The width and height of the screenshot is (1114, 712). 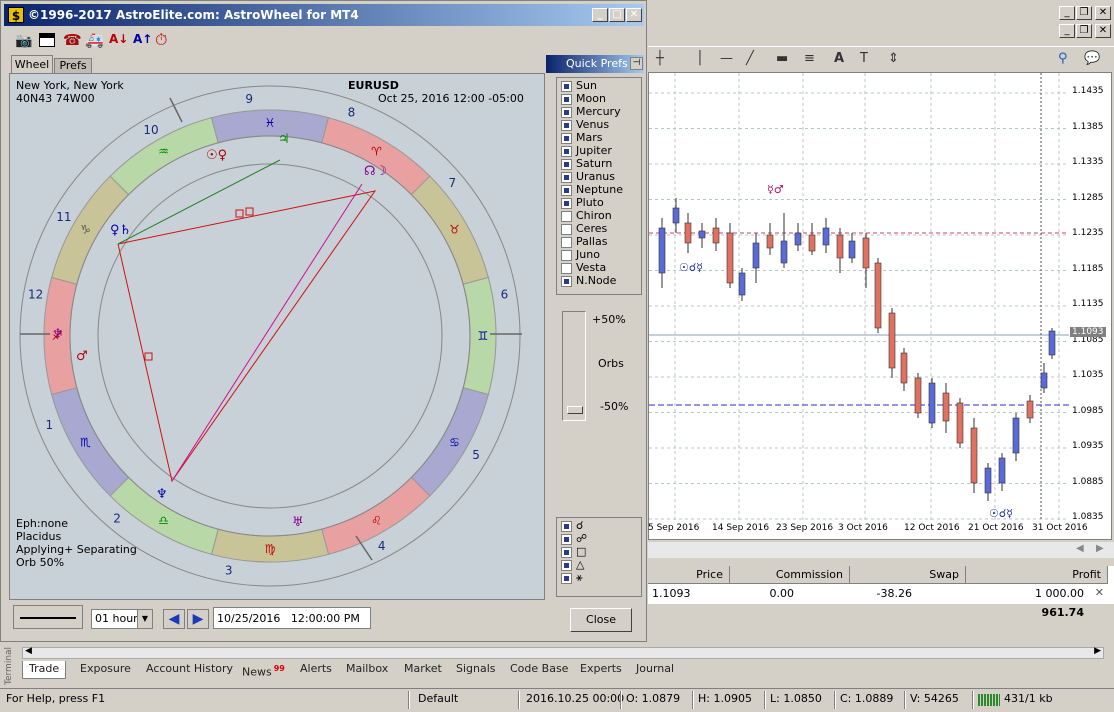 I want to click on chat-icon: 💬, so click(x=1092, y=58).